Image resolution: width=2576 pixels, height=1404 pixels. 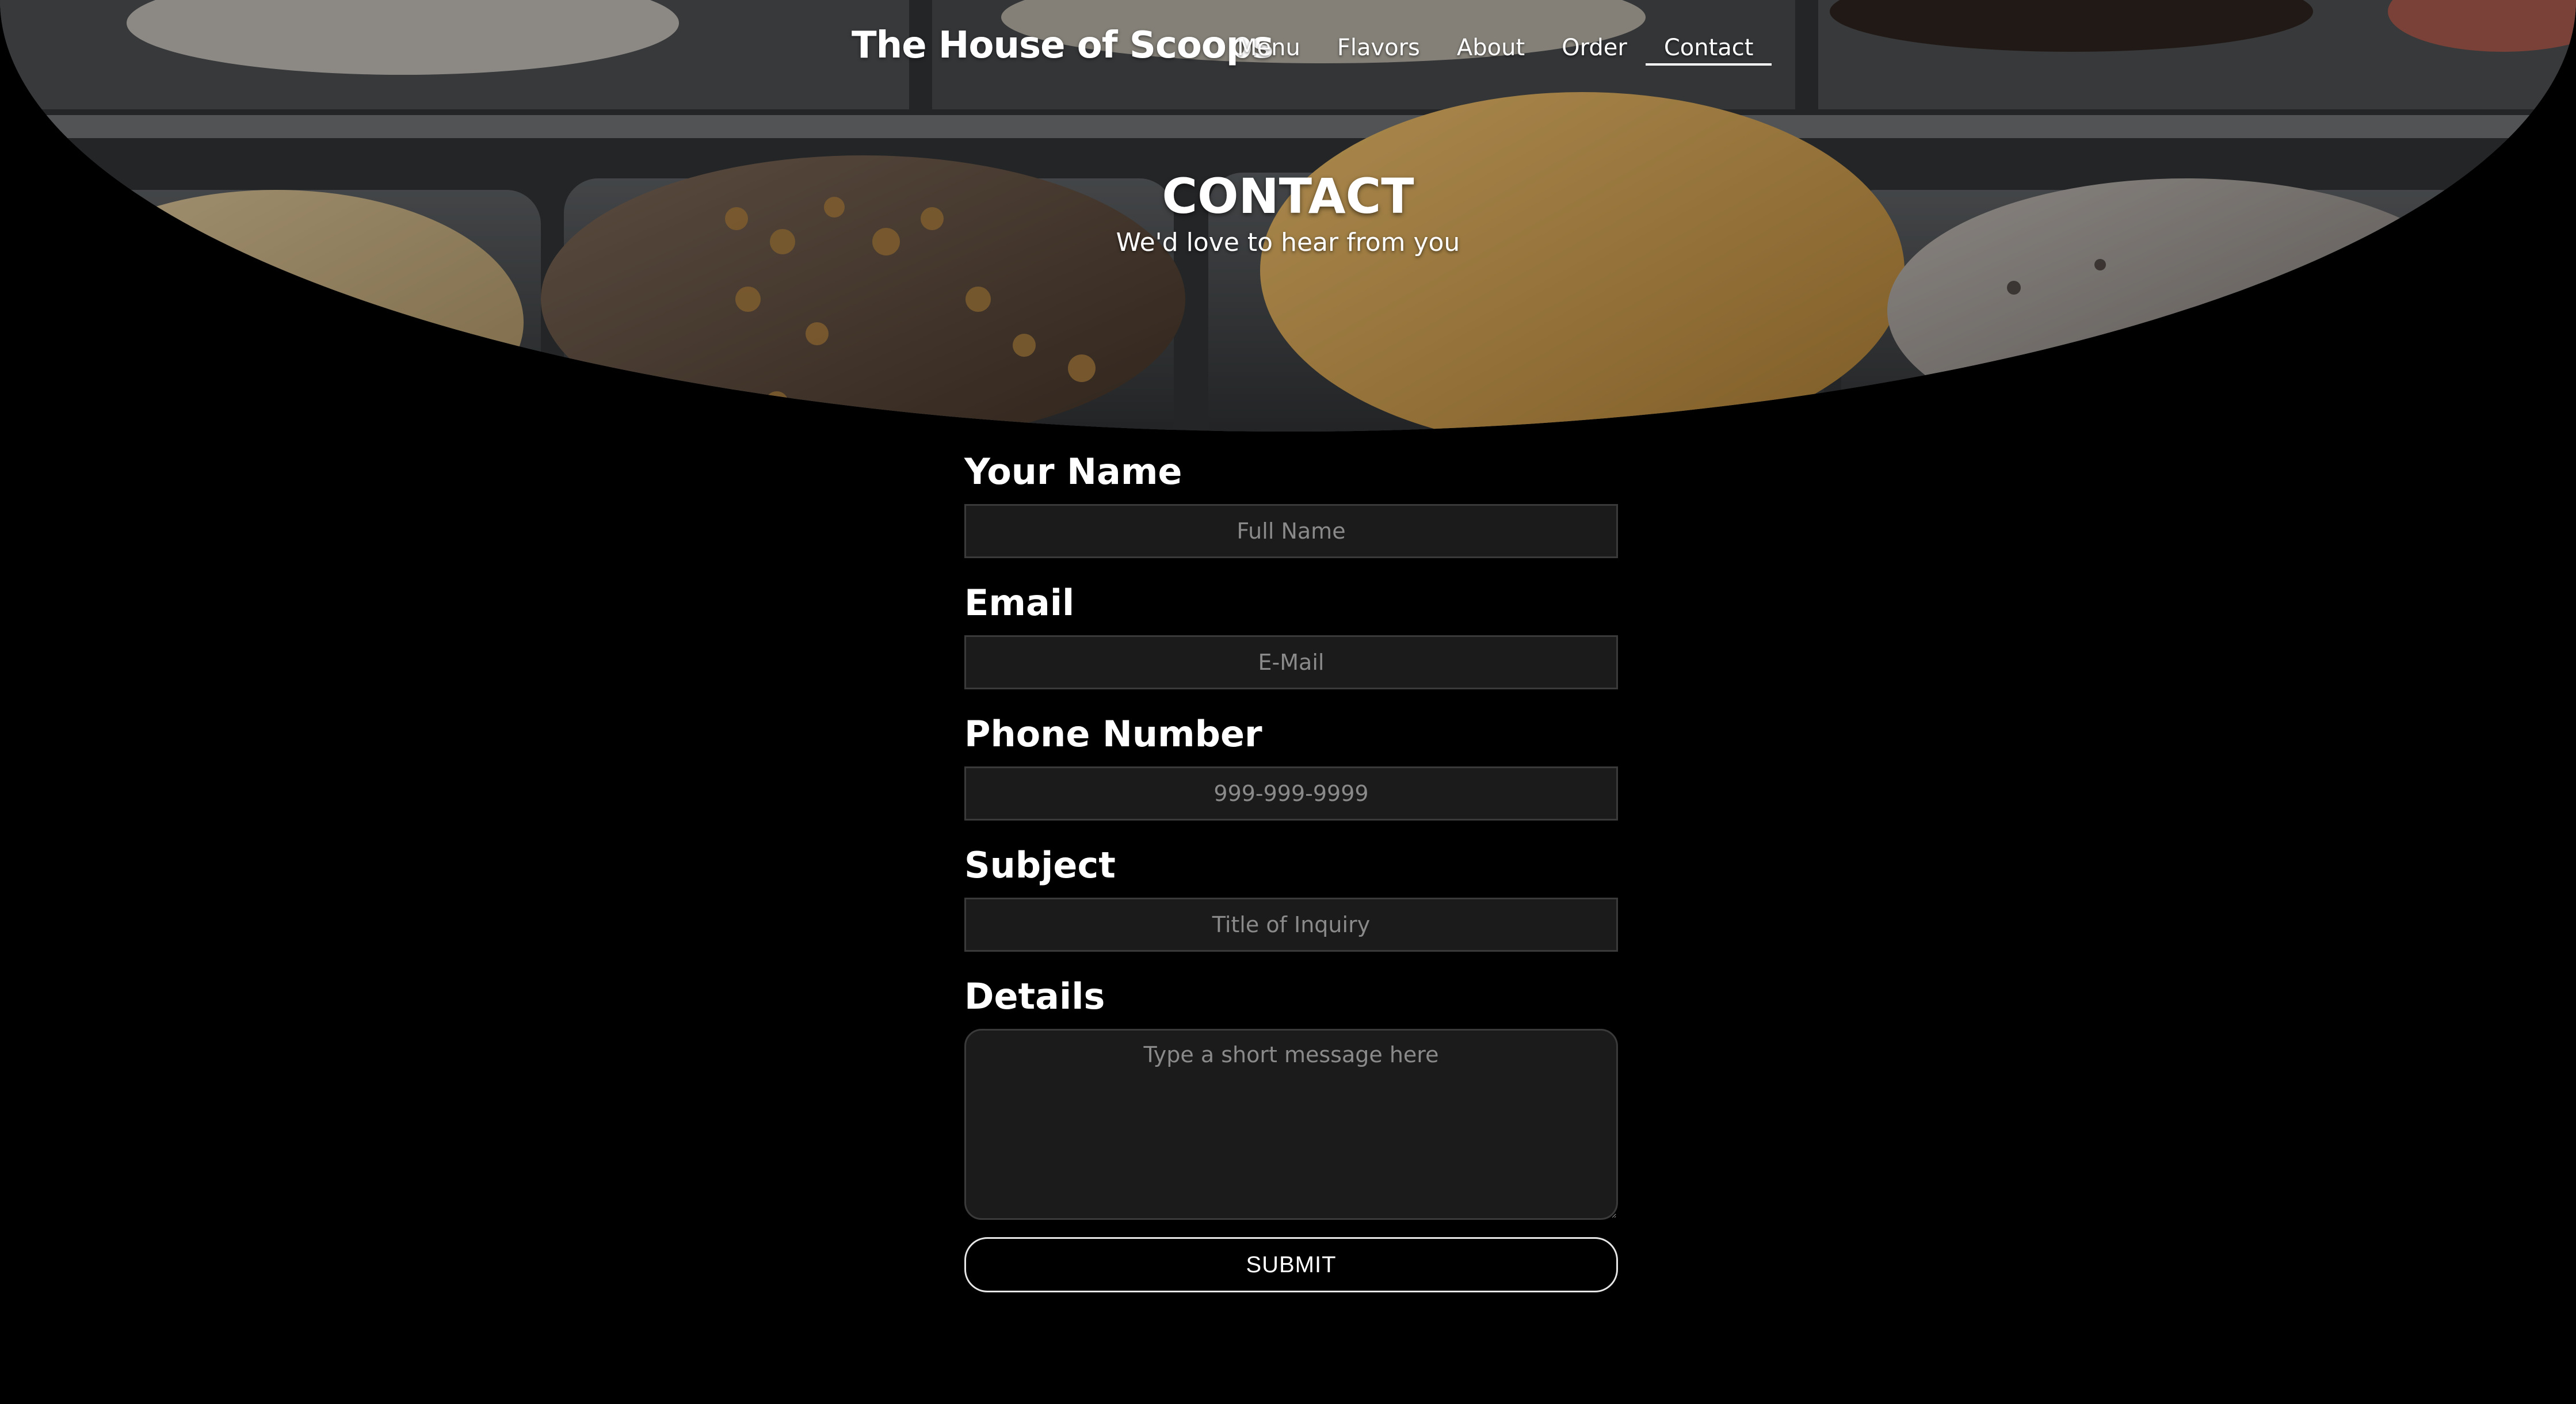 What do you see at coordinates (1291, 1124) in the screenshot?
I see `details-textarea` at bounding box center [1291, 1124].